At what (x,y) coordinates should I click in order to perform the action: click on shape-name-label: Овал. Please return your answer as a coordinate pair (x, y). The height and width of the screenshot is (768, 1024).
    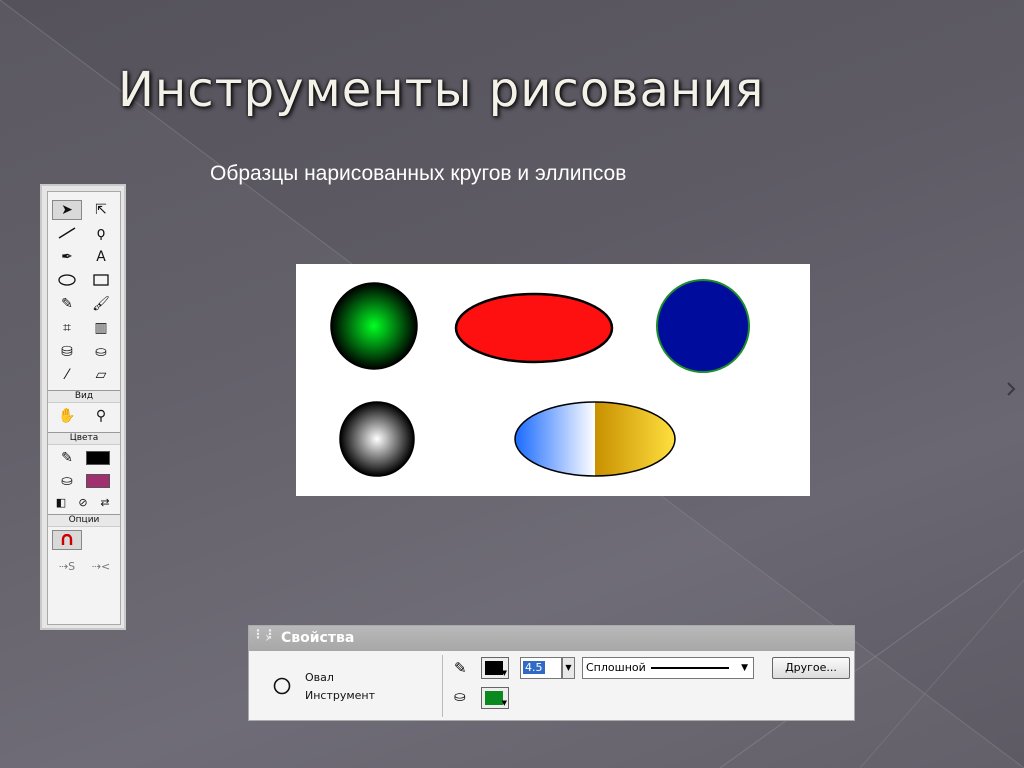
    Looking at the image, I should click on (319, 677).